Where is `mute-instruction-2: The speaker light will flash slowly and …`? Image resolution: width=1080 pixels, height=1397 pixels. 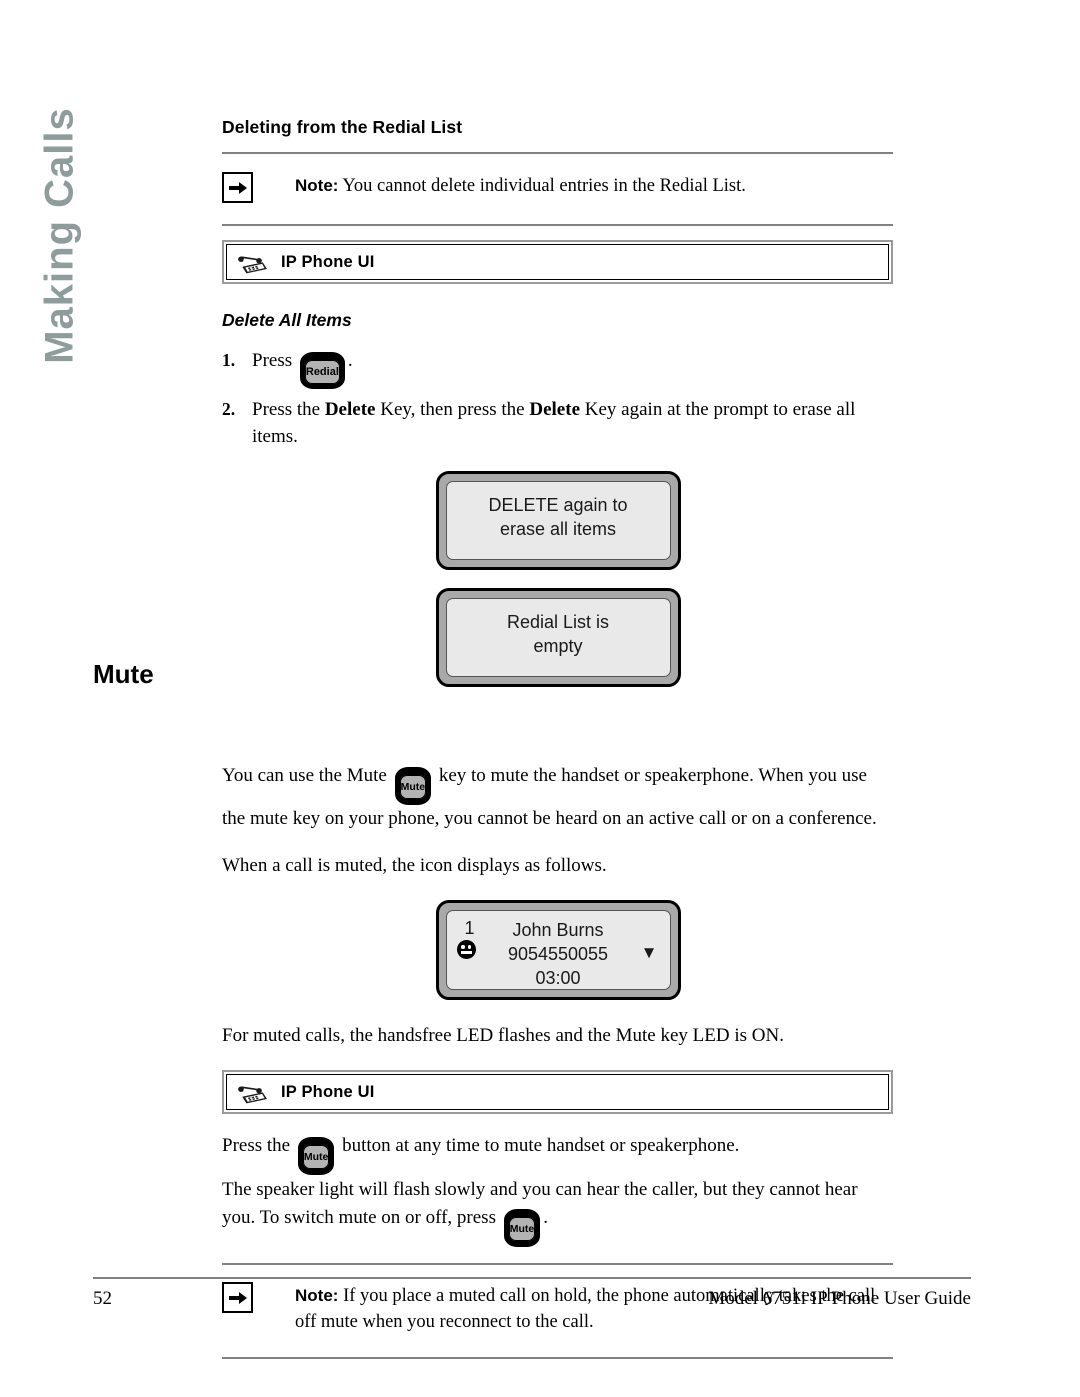 mute-instruction-2: The speaker light will flash slowly and … is located at coordinates (558, 1211).